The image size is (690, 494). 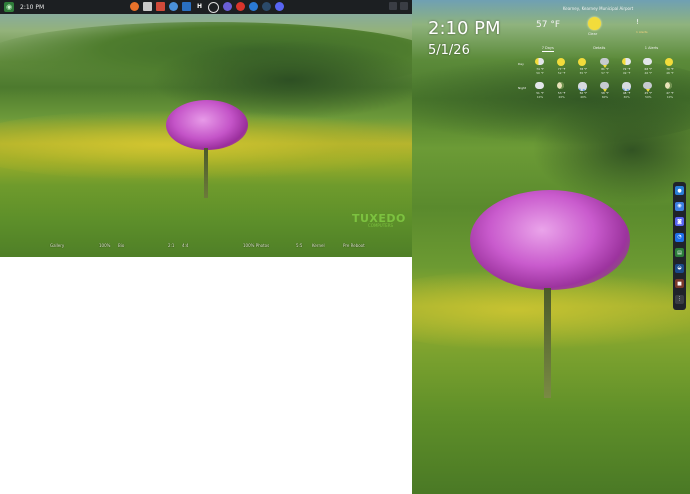 What do you see at coordinates (679, 246) in the screenshot?
I see `side-dock: ● ◉ ◙ ◔ ▤ ◒ ■ ⋮` at bounding box center [679, 246].